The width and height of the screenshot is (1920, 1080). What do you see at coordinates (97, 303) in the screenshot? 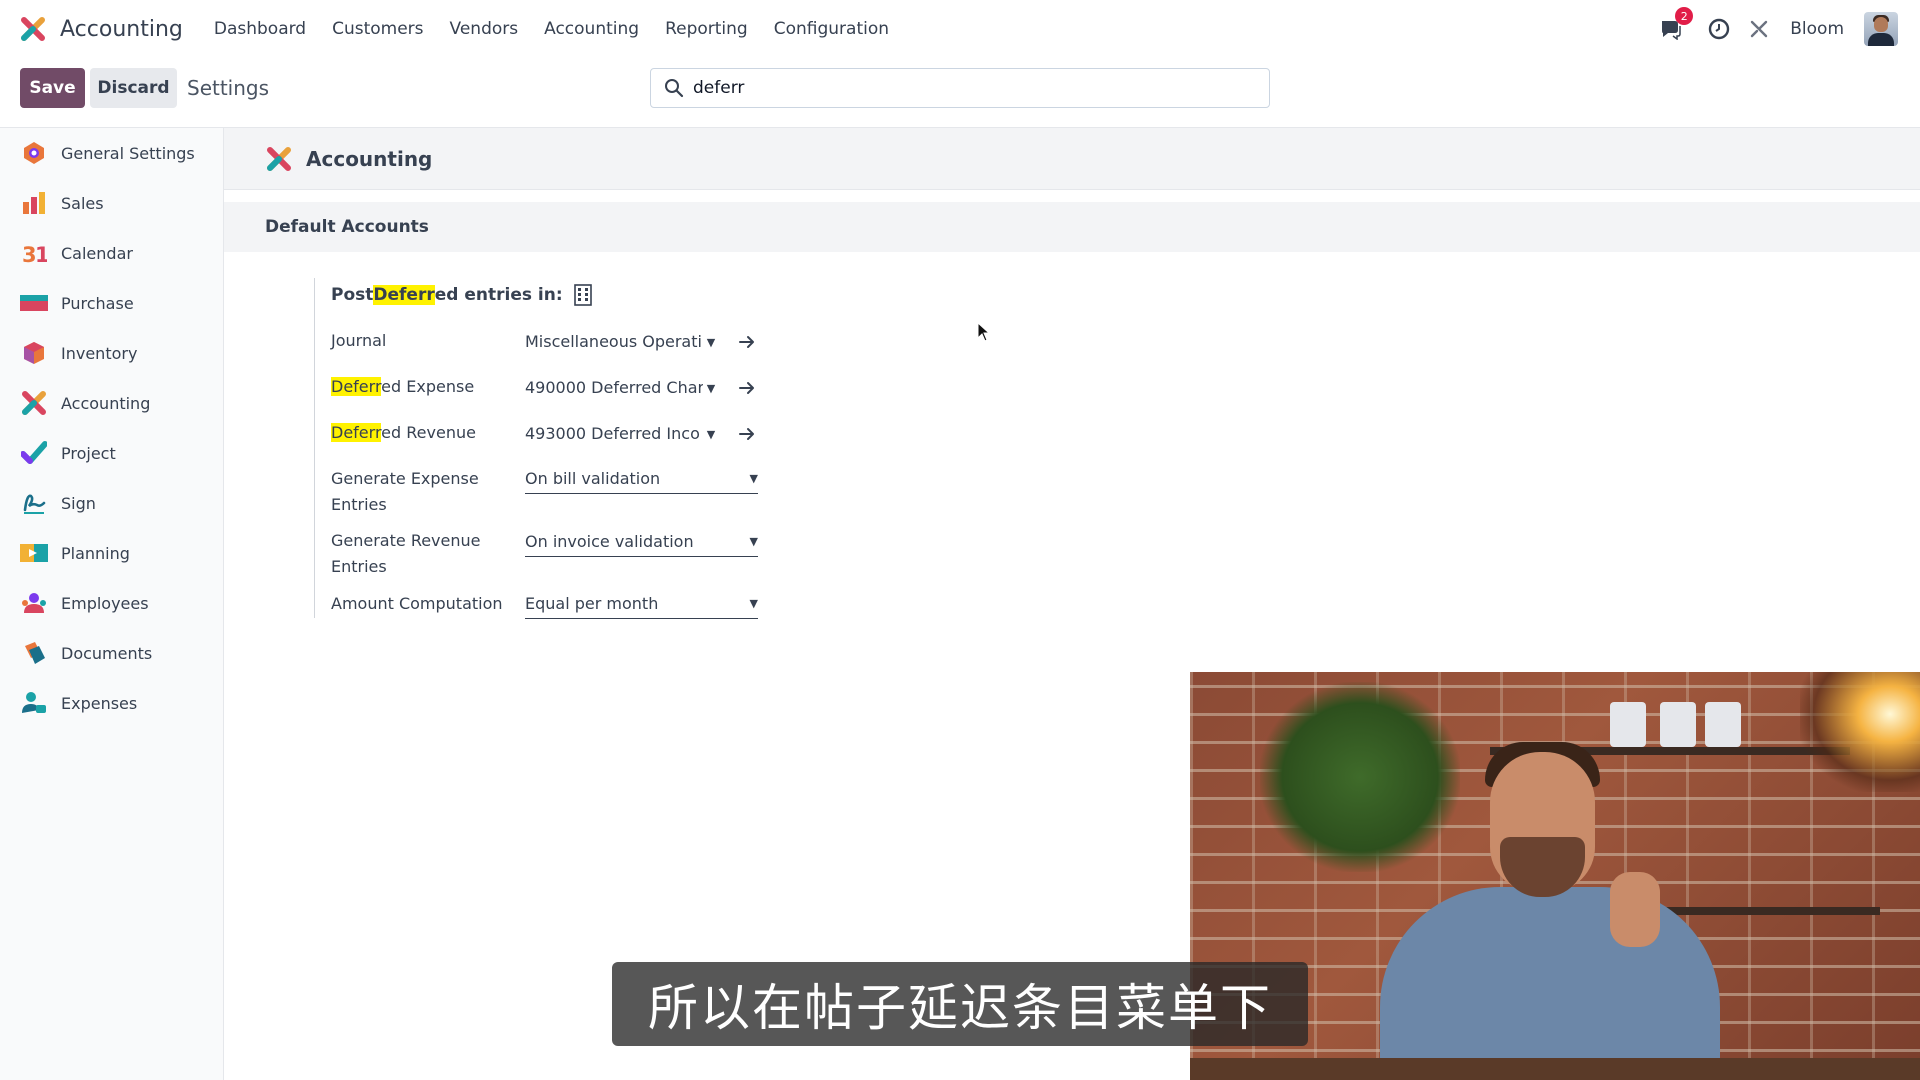
I see `sidebar-item-label: Purchase` at bounding box center [97, 303].